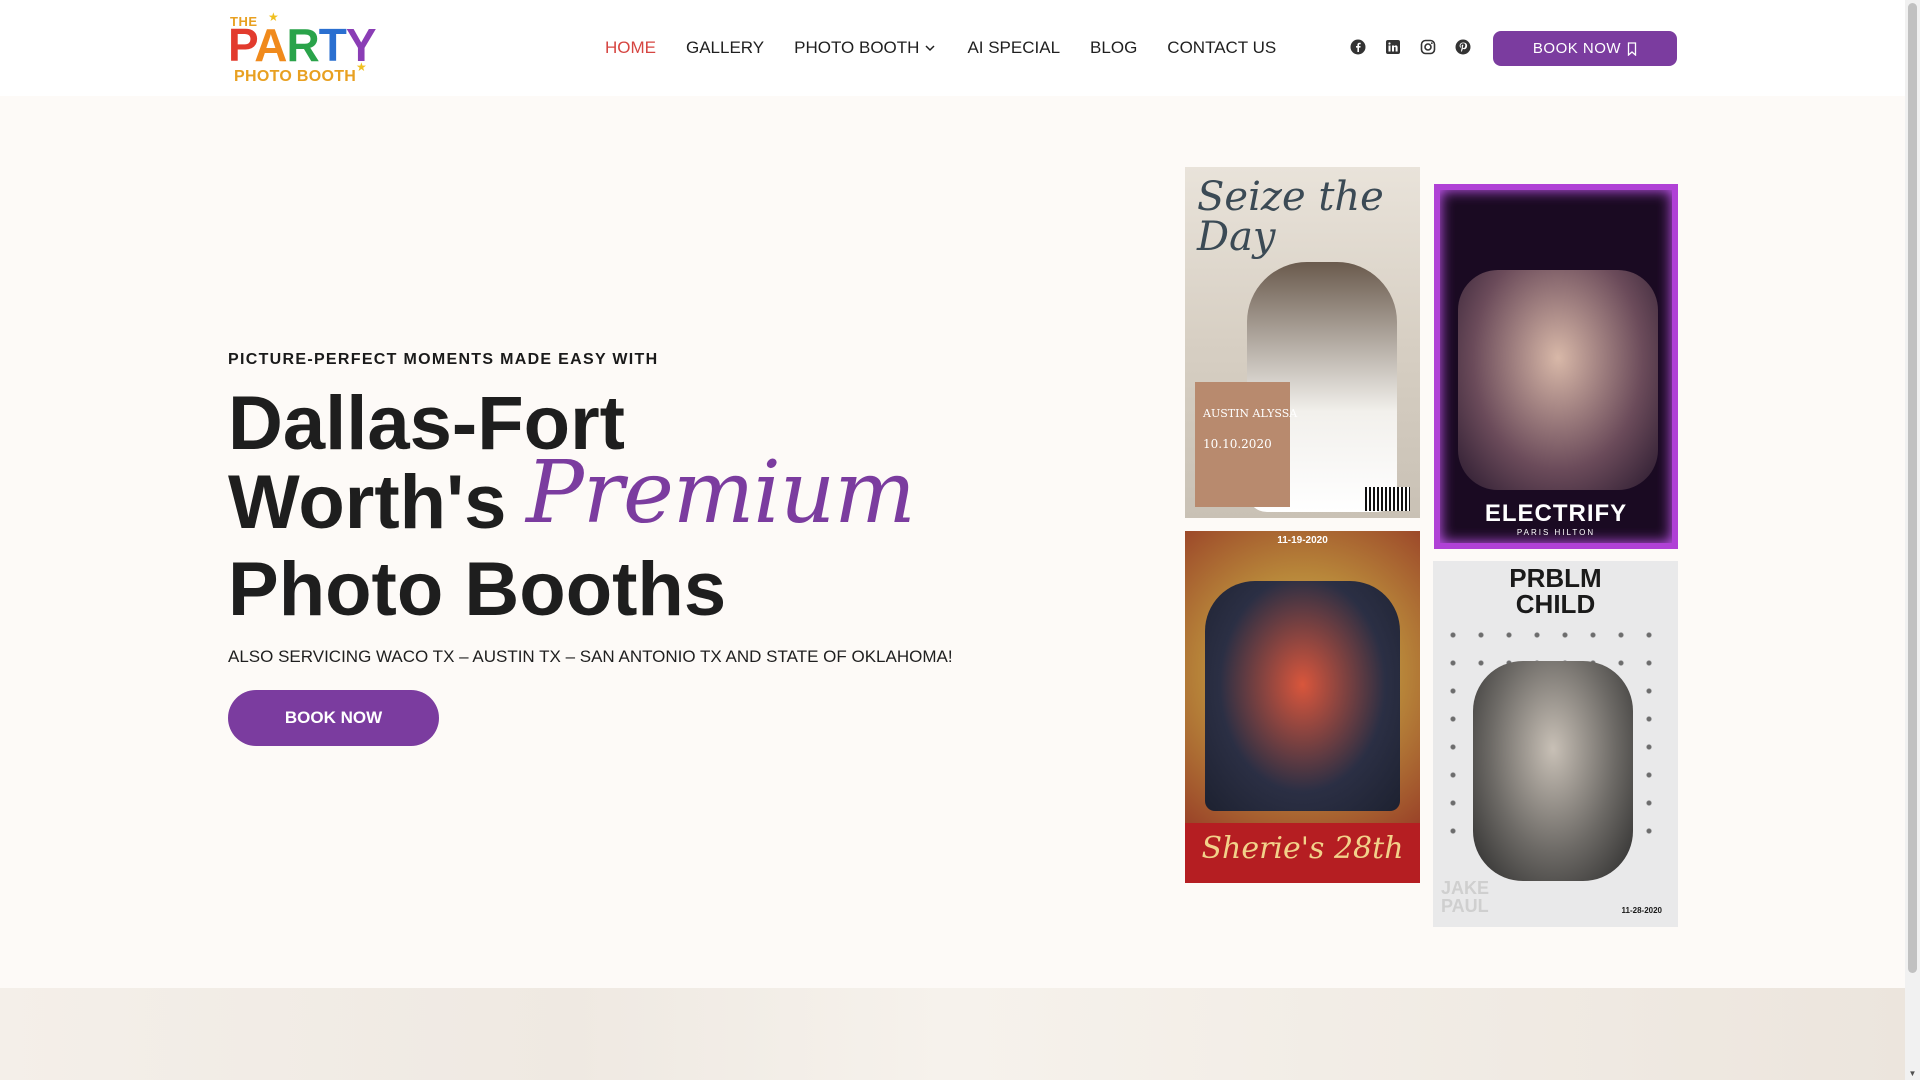 This screenshot has width=1920, height=1080. I want to click on nav-gallery: GALLERY, so click(725, 48).